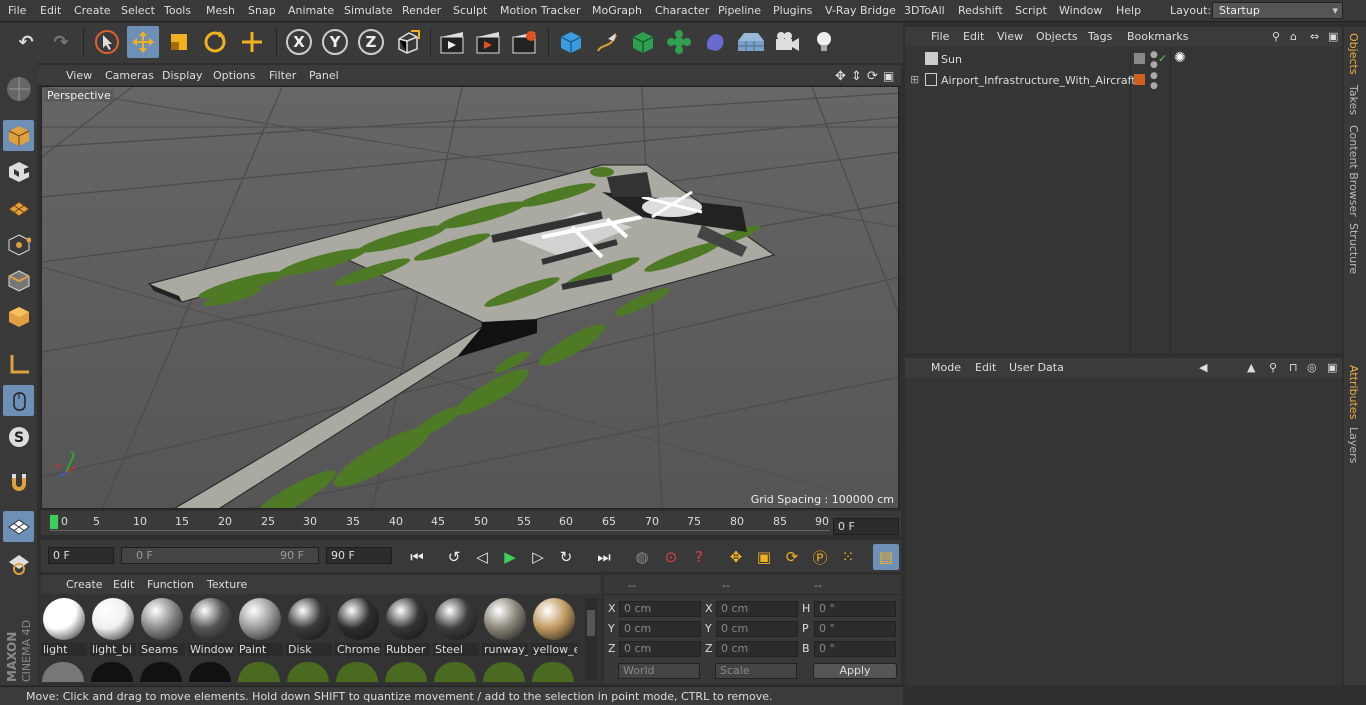 Image resolution: width=1366 pixels, height=705 pixels. What do you see at coordinates (566, 557) in the screenshot?
I see `next-key-icon: ↻` at bounding box center [566, 557].